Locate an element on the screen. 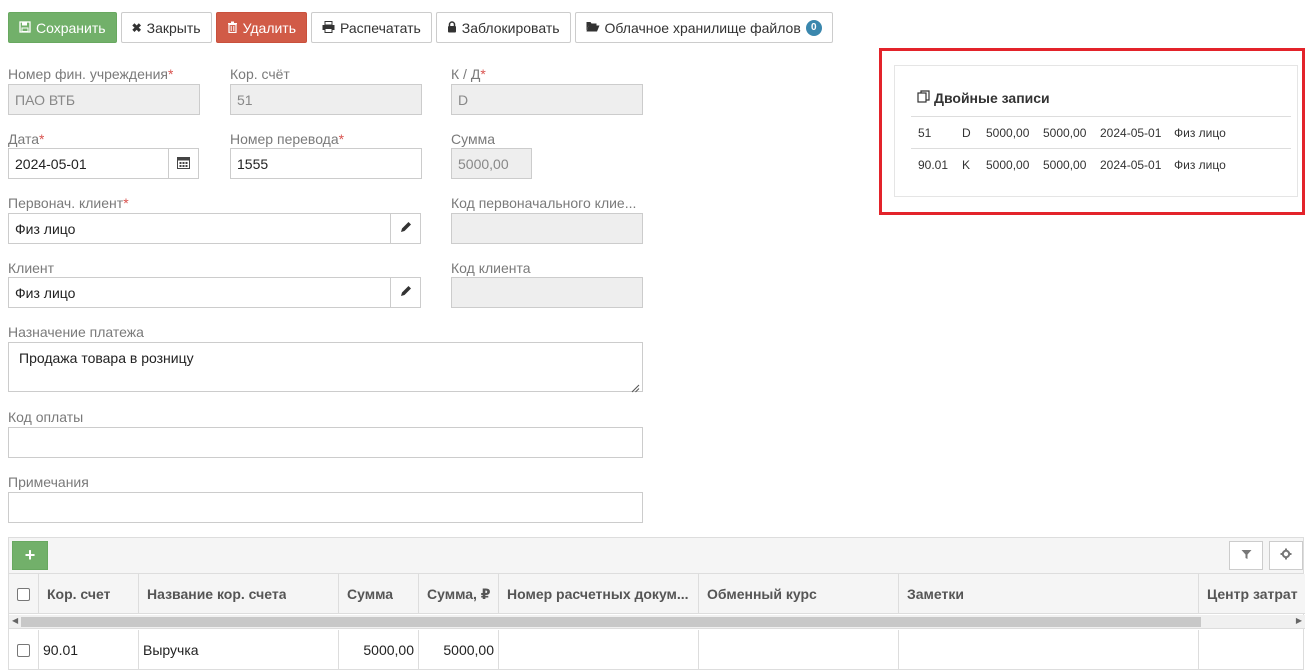  filter-icon is located at coordinates (1246, 556).